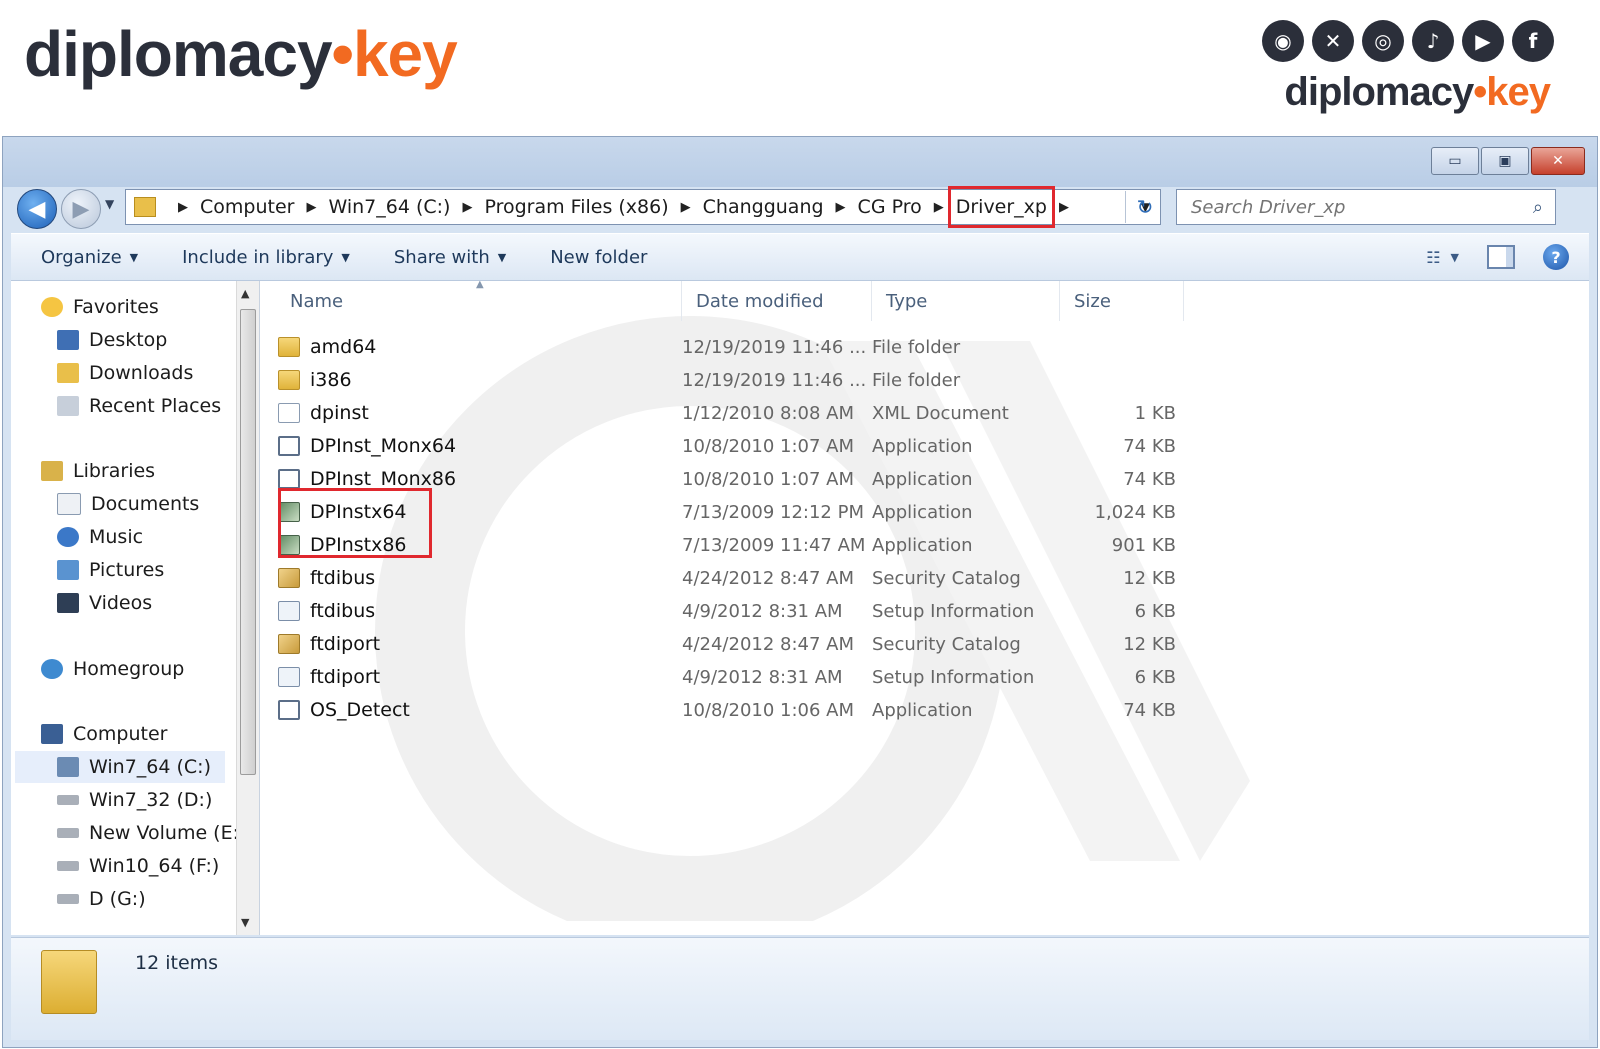 This screenshot has height=1049, width=1600. I want to click on tiktok-icon: ♪, so click(1433, 41).